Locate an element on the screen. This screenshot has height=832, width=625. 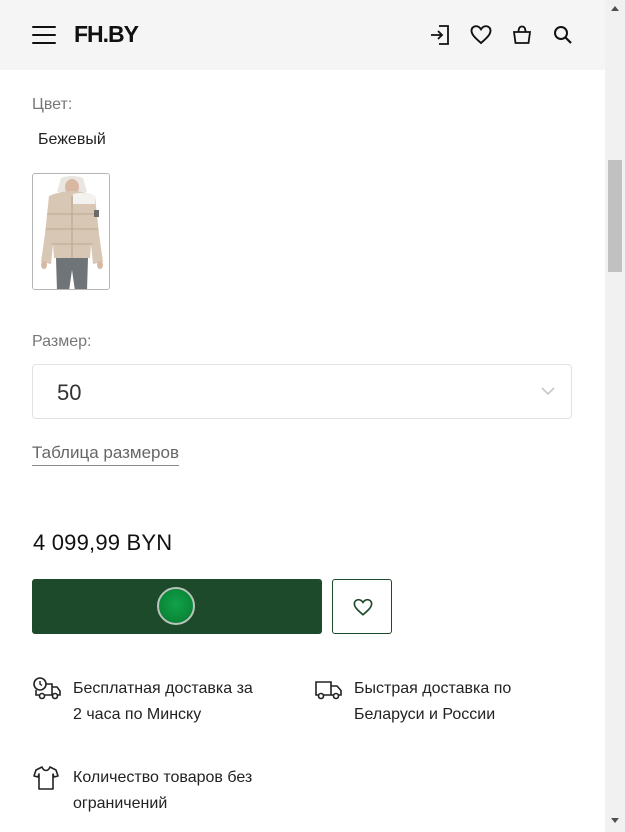
feature-text-line: 2 часа по Минску is located at coordinates (137, 714).